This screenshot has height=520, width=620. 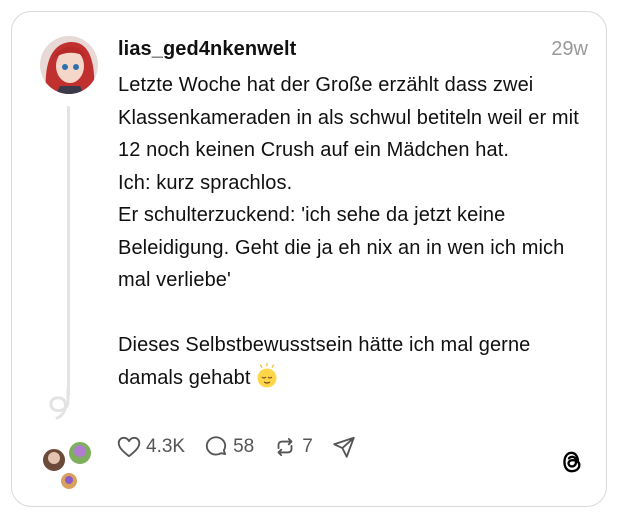 I want to click on like-button: 4.3K, so click(x=150, y=447).